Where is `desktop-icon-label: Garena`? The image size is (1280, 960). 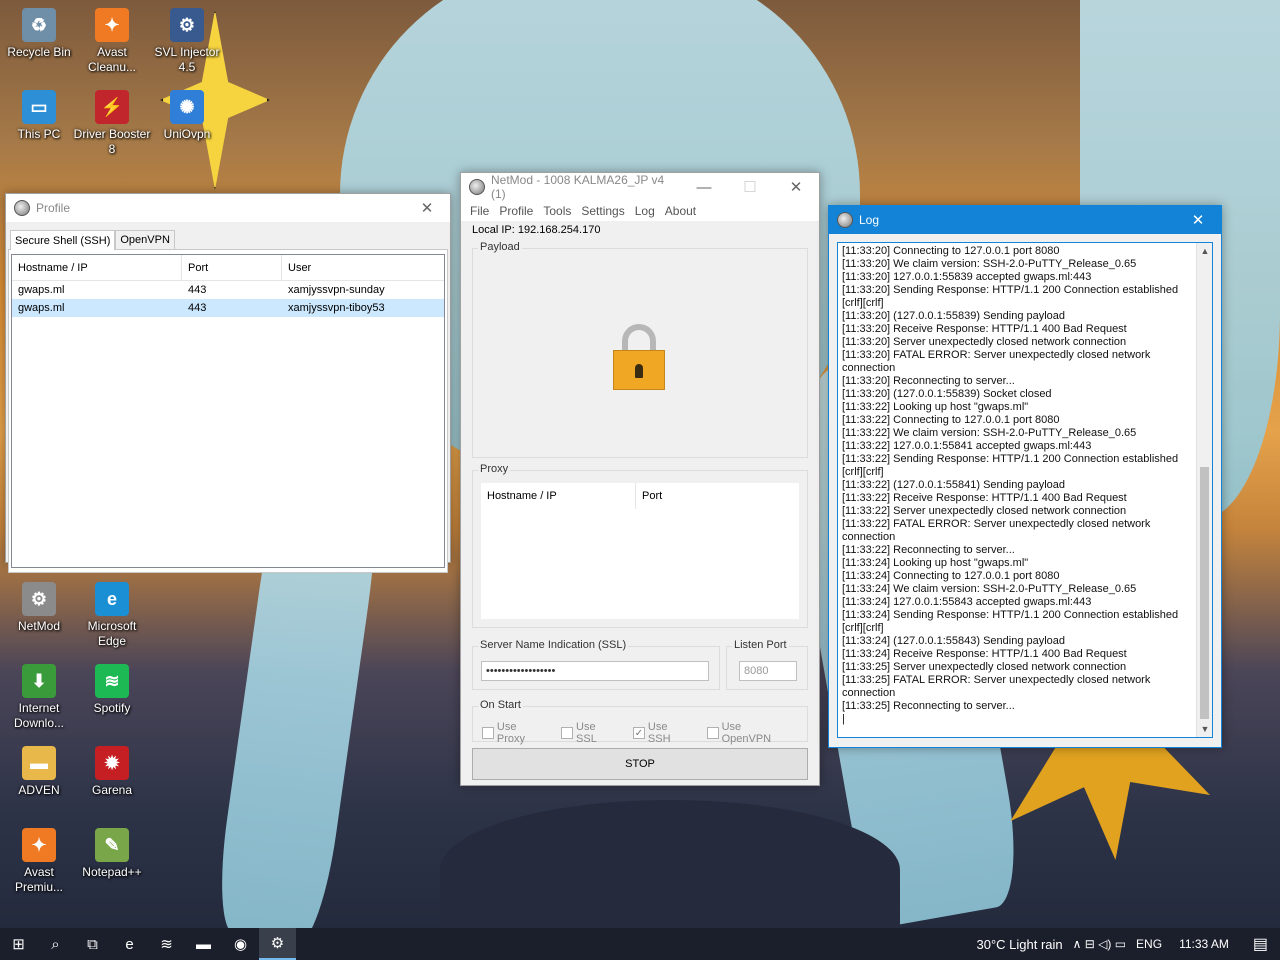
desktop-icon-label: Garena is located at coordinates (112, 790).